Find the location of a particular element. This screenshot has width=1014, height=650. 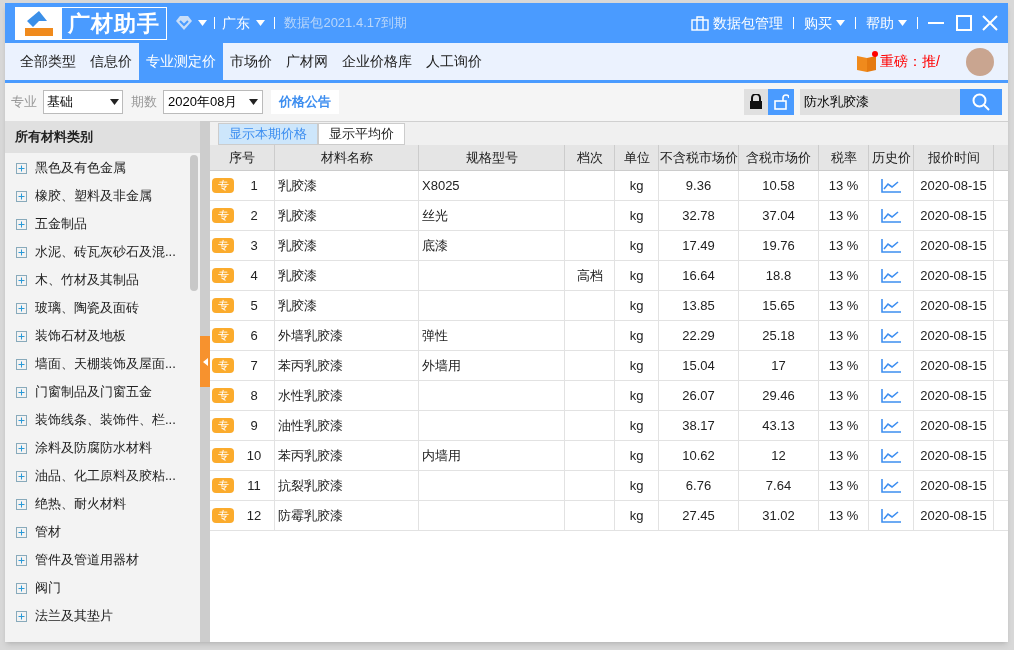

category-item: 橡胶、塑料及非金属 is located at coordinates (97, 196).